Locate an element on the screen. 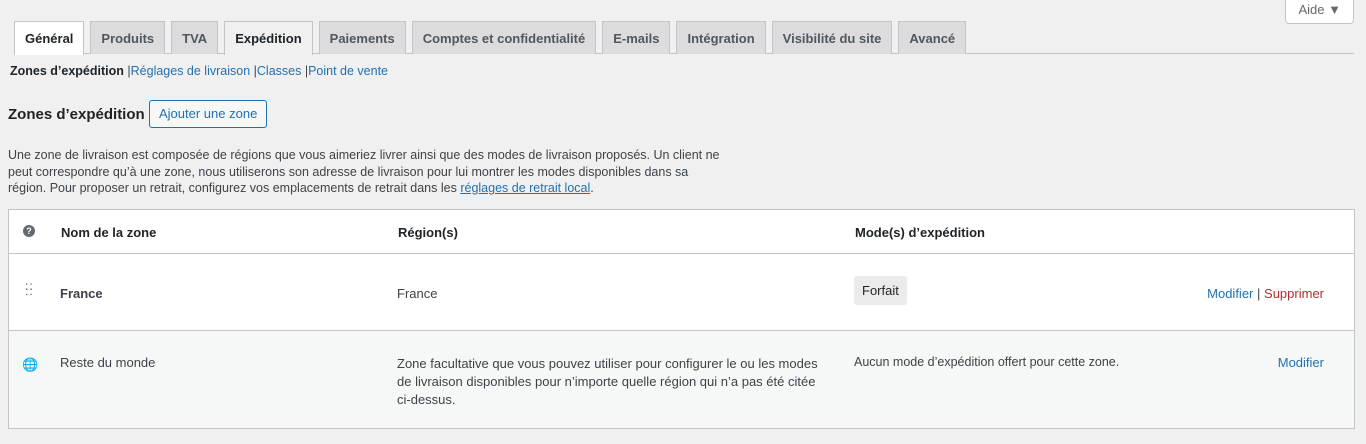 The width and height of the screenshot is (1366, 444). method-badge: Forfait is located at coordinates (880, 290).